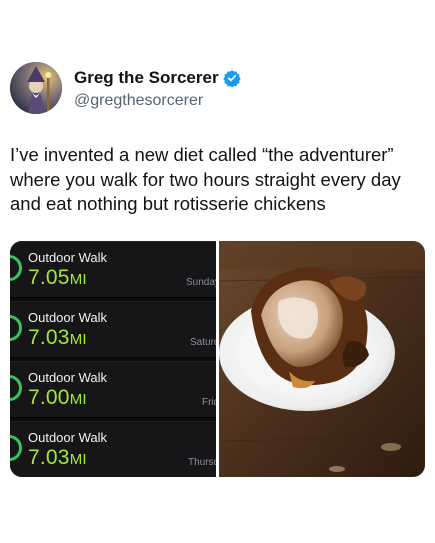 Image resolution: width=435 pixels, height=543 pixels. What do you see at coordinates (217, 92) in the screenshot?
I see `post-header: Greg the Sorcerer @gregthesorcerer` at bounding box center [217, 92].